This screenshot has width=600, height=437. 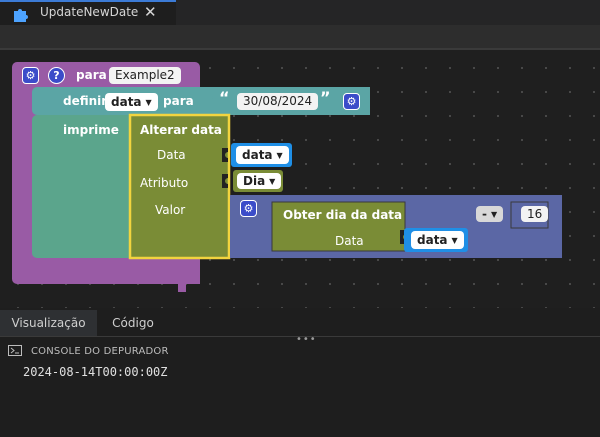 I want to click on get-day-variable-dropdown: data ▼, so click(x=437, y=240).